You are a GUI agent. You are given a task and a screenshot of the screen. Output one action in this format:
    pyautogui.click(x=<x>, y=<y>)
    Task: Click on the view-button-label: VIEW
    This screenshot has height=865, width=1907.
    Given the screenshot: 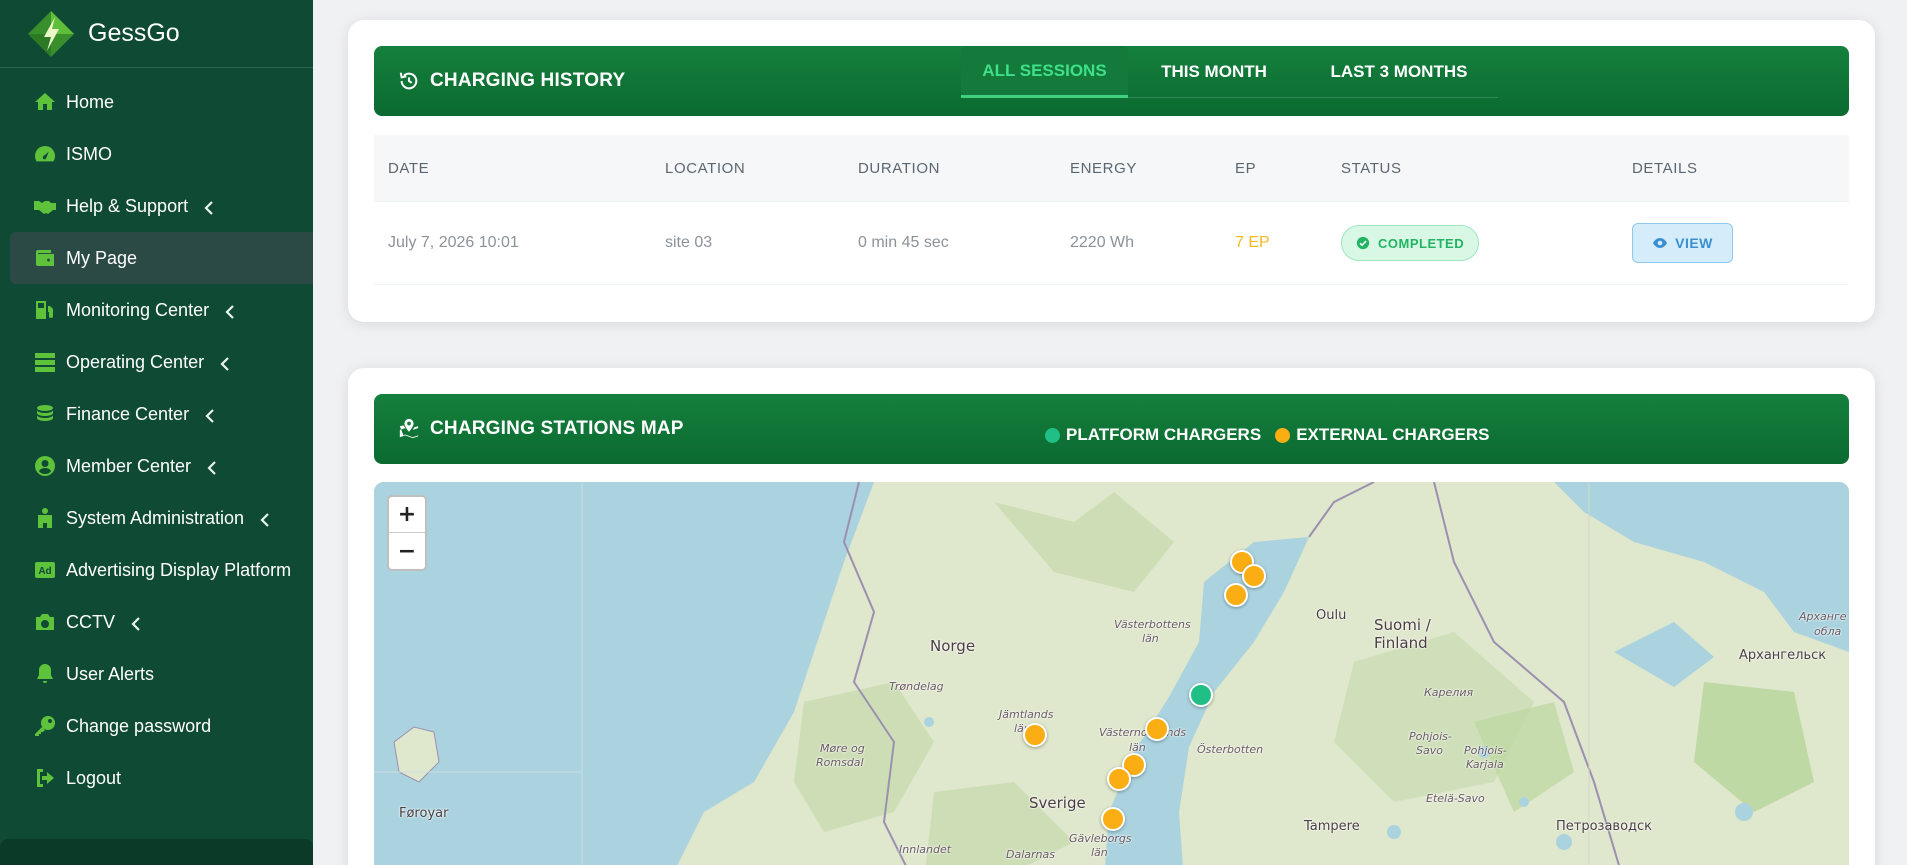 What is the action you would take?
    pyautogui.click(x=1694, y=243)
    